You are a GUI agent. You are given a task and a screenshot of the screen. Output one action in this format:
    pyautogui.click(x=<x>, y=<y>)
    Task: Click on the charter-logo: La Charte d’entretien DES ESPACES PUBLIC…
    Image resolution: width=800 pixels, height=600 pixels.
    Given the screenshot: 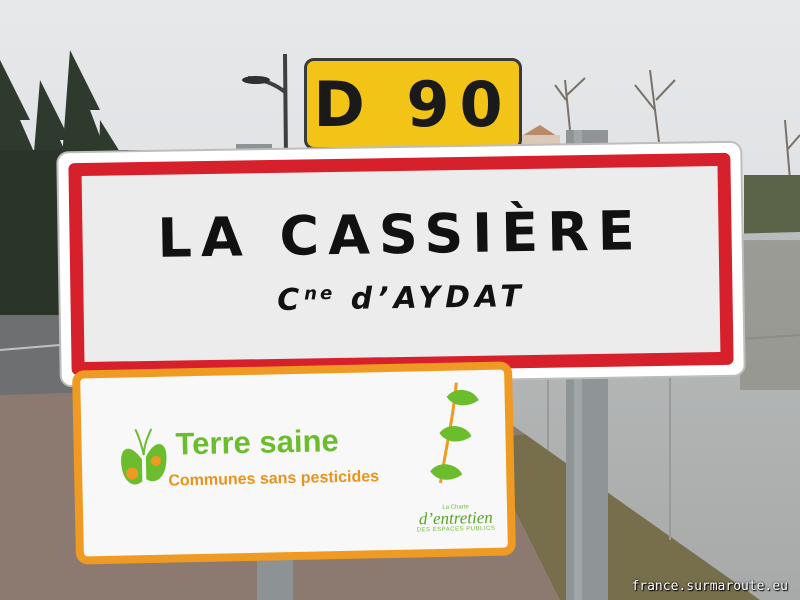 What is the action you would take?
    pyautogui.click(x=456, y=519)
    